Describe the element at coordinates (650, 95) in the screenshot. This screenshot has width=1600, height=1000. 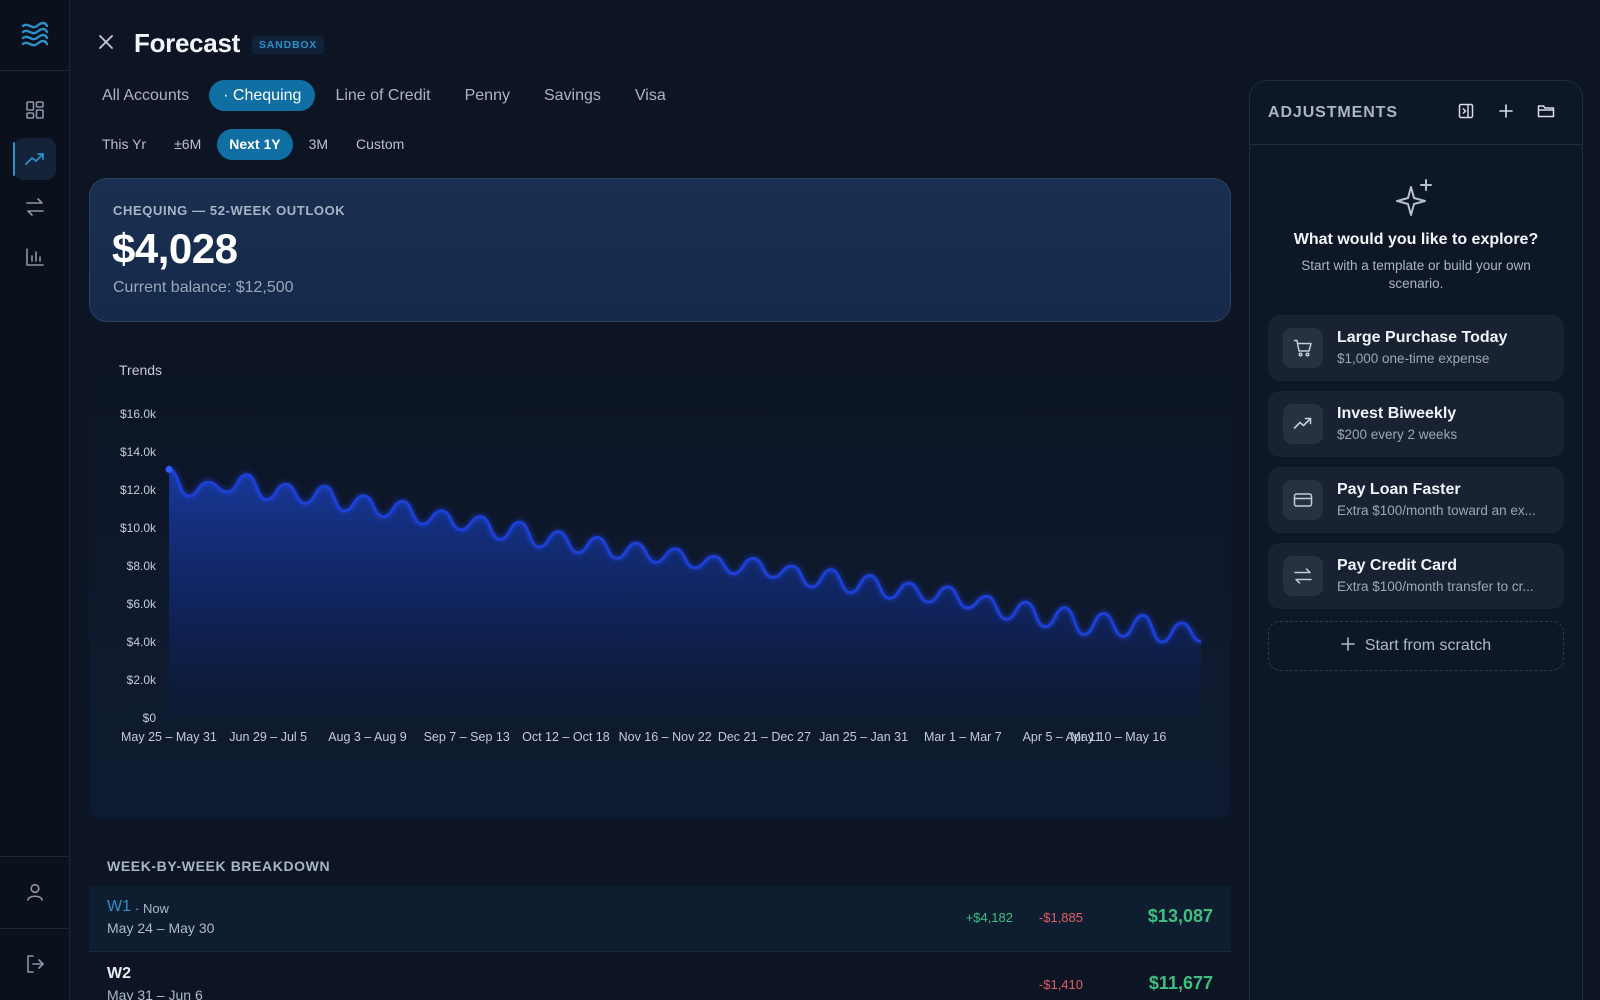
I see `tab-visa: Visa` at that location.